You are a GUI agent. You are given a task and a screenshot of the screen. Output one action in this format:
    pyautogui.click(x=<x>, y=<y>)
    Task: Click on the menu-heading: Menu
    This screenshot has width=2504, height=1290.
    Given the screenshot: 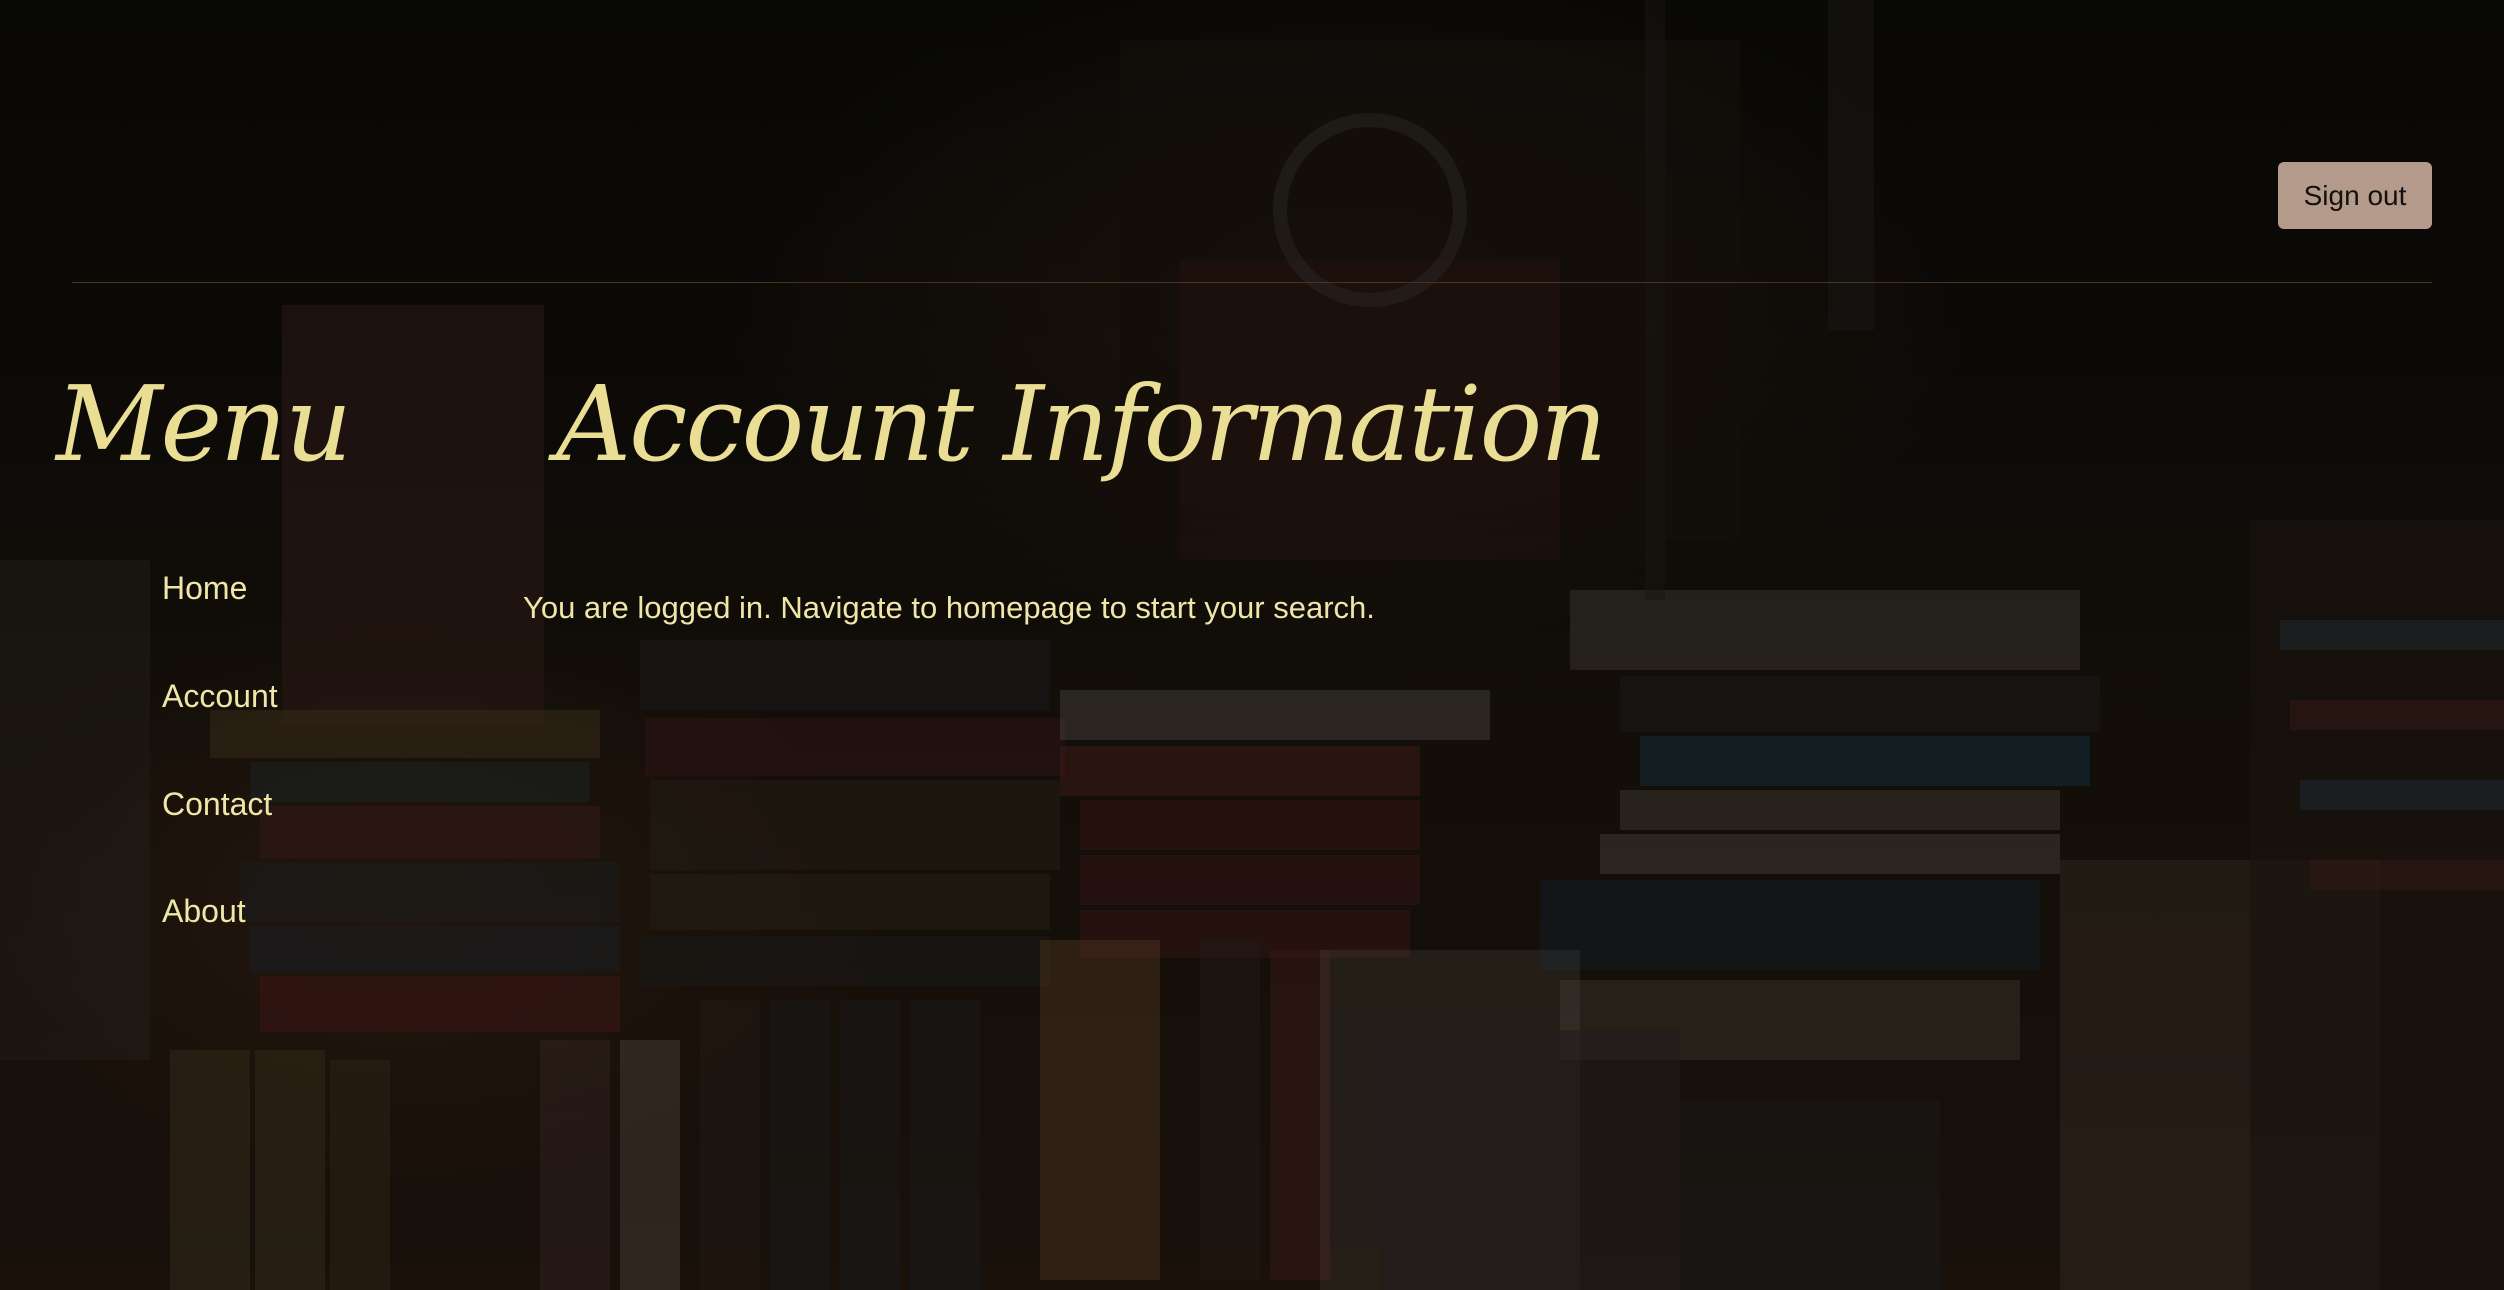 What is the action you would take?
    pyautogui.click(x=204, y=424)
    